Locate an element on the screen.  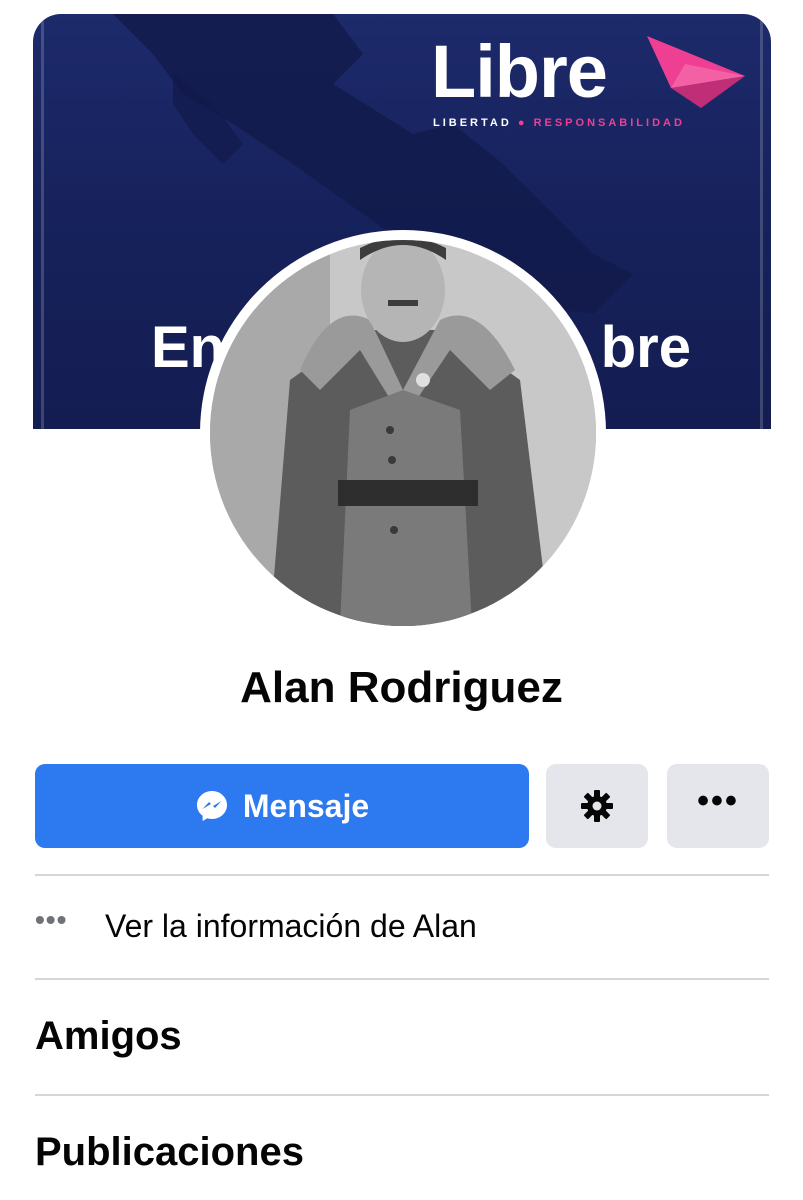
gear-icon is located at coordinates (597, 806).